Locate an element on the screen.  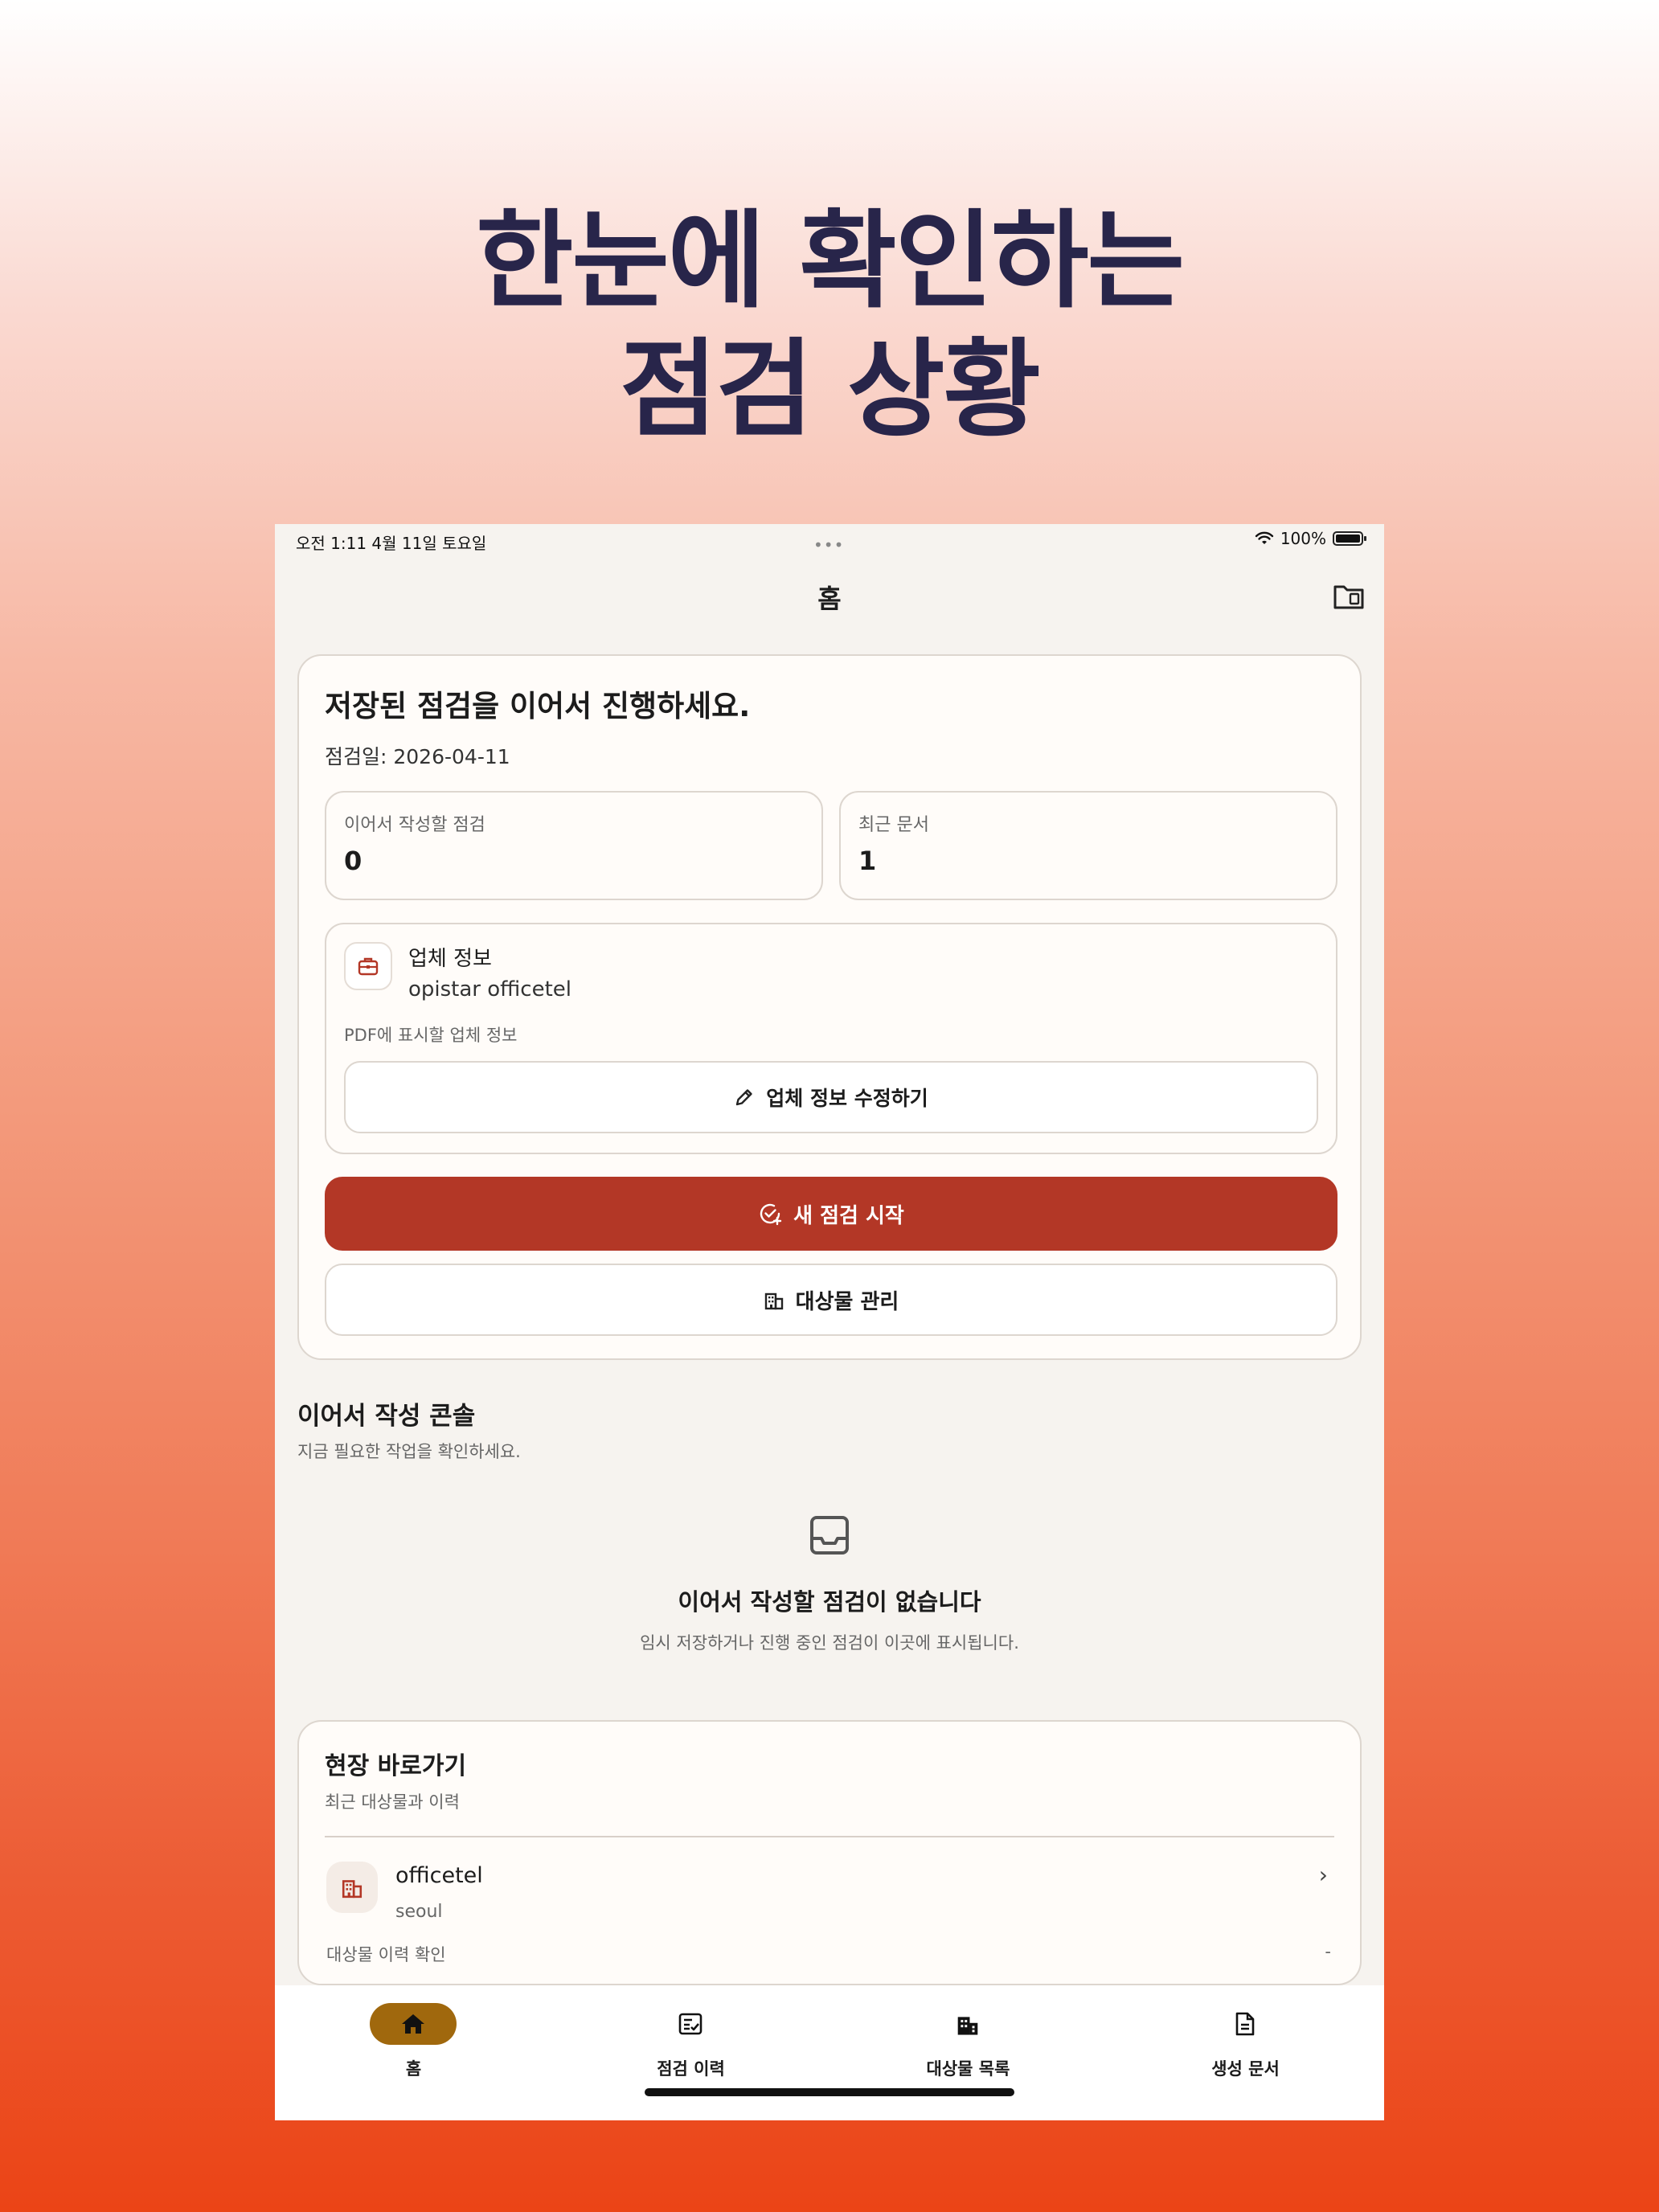
tab-label: 대상물 목록 is located at coordinates (968, 2069).